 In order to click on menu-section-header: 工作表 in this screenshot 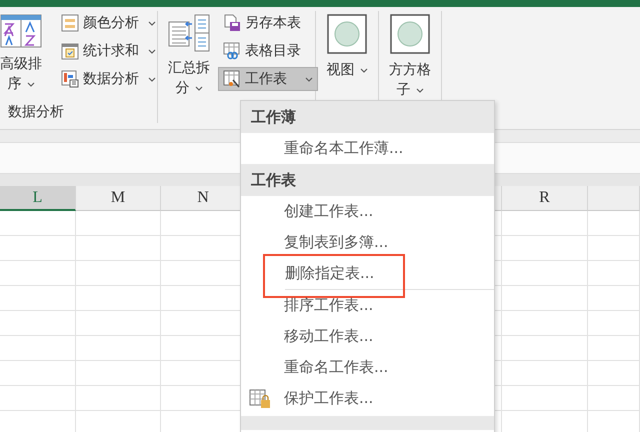, I will do `click(367, 180)`.